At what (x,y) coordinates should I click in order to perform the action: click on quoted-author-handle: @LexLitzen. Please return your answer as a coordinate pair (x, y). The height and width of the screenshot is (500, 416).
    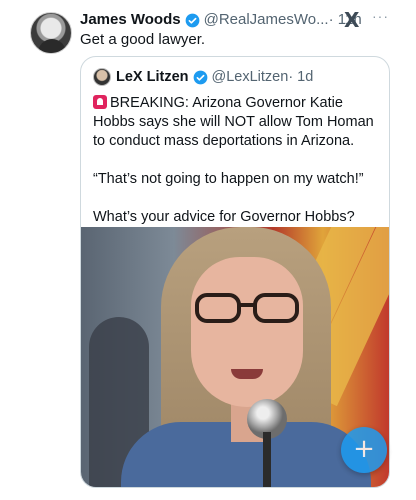
    Looking at the image, I should click on (250, 77).